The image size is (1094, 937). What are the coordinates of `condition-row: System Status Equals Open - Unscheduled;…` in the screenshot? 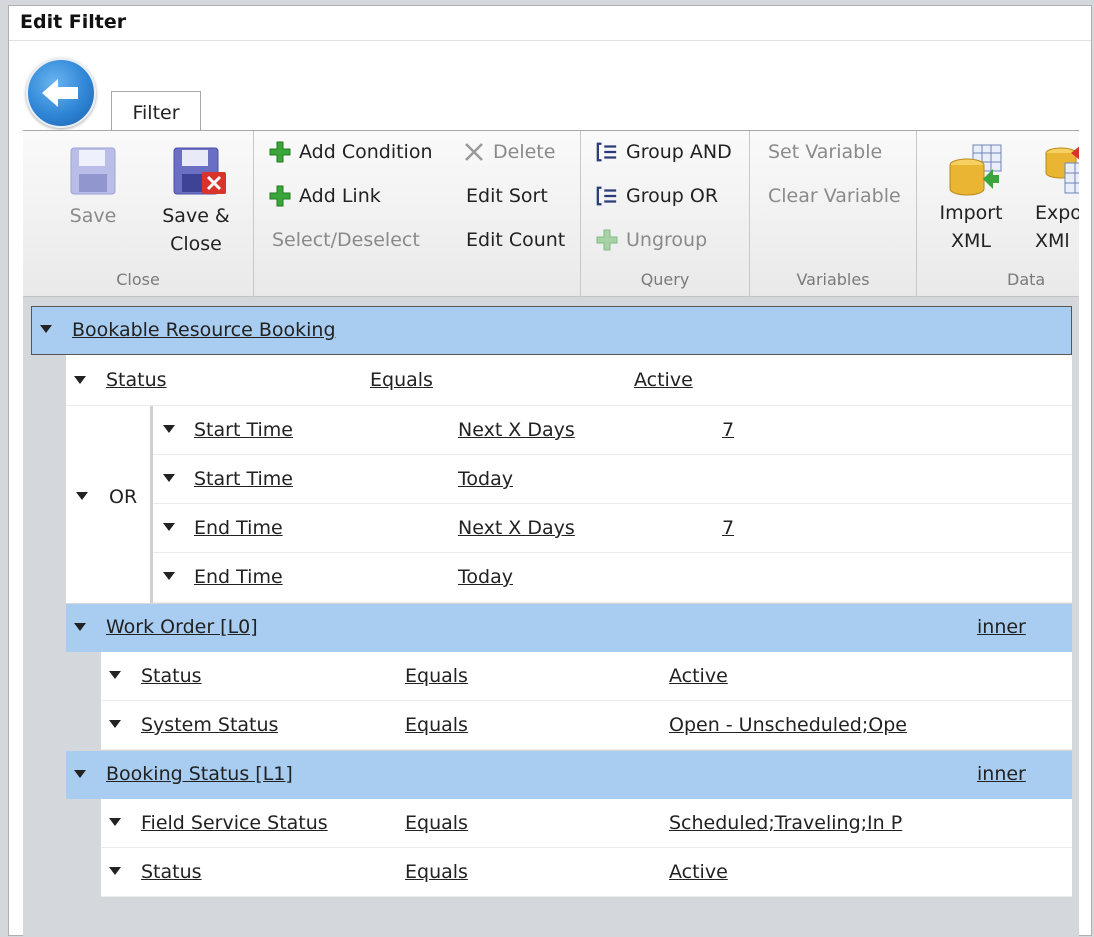 It's located at (586, 725).